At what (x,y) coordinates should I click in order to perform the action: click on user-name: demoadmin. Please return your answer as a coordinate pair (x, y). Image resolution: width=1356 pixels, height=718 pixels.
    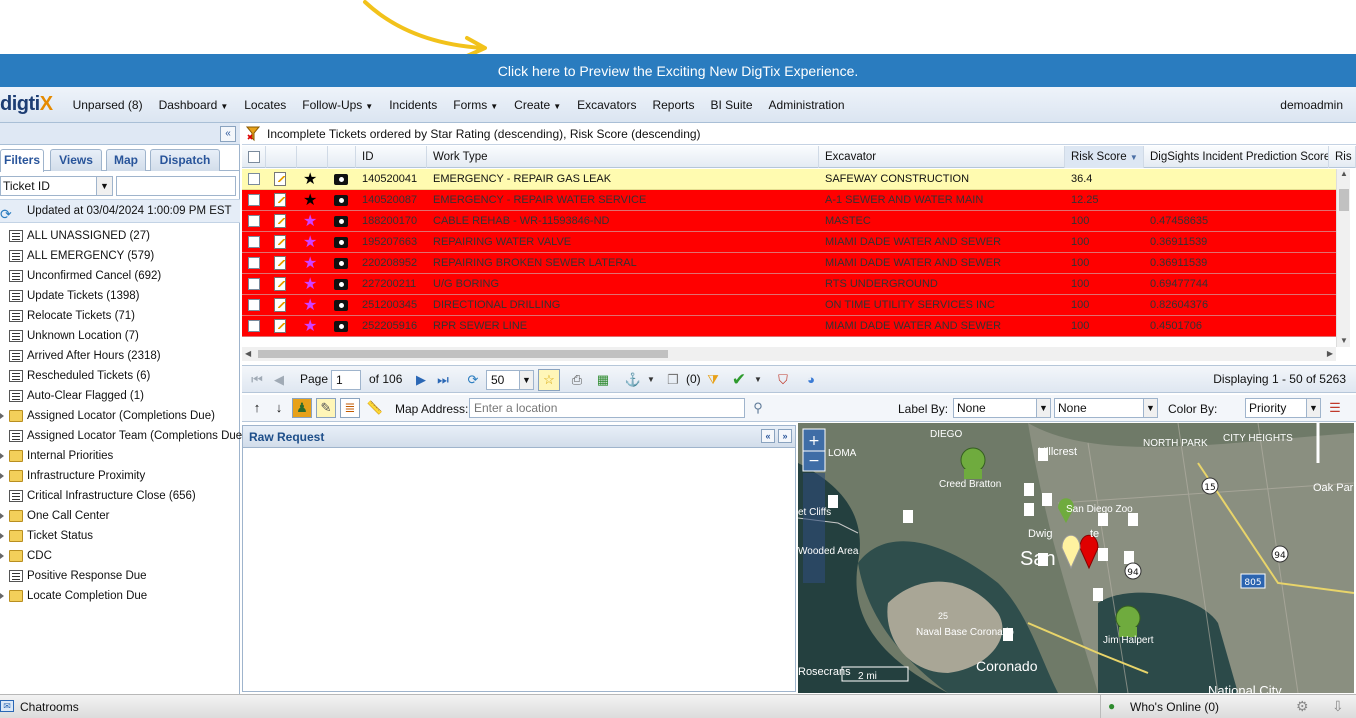
    Looking at the image, I should click on (1311, 105).